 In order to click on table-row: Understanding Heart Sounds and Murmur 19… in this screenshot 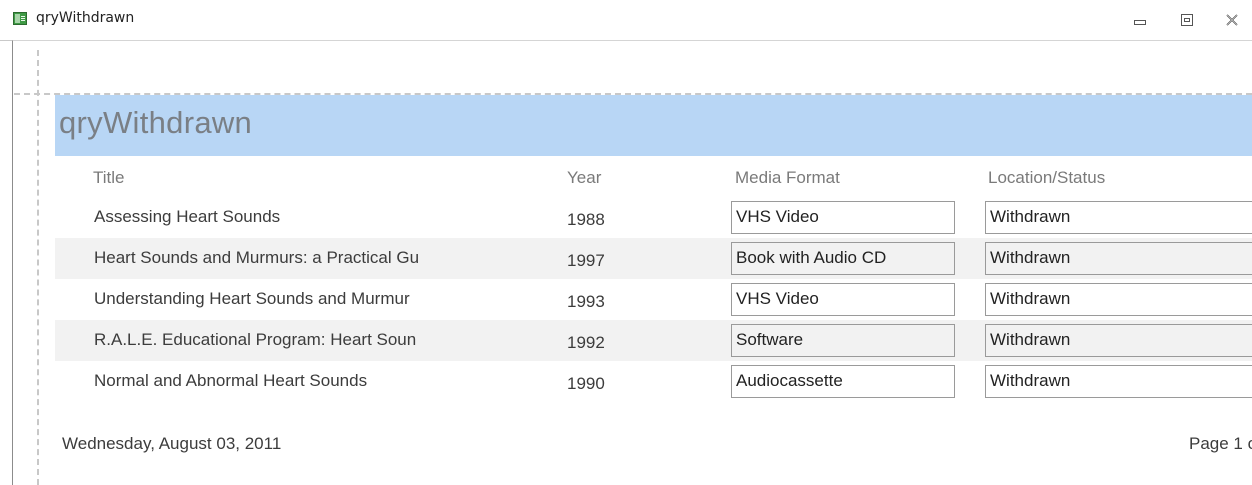, I will do `click(653, 299)`.